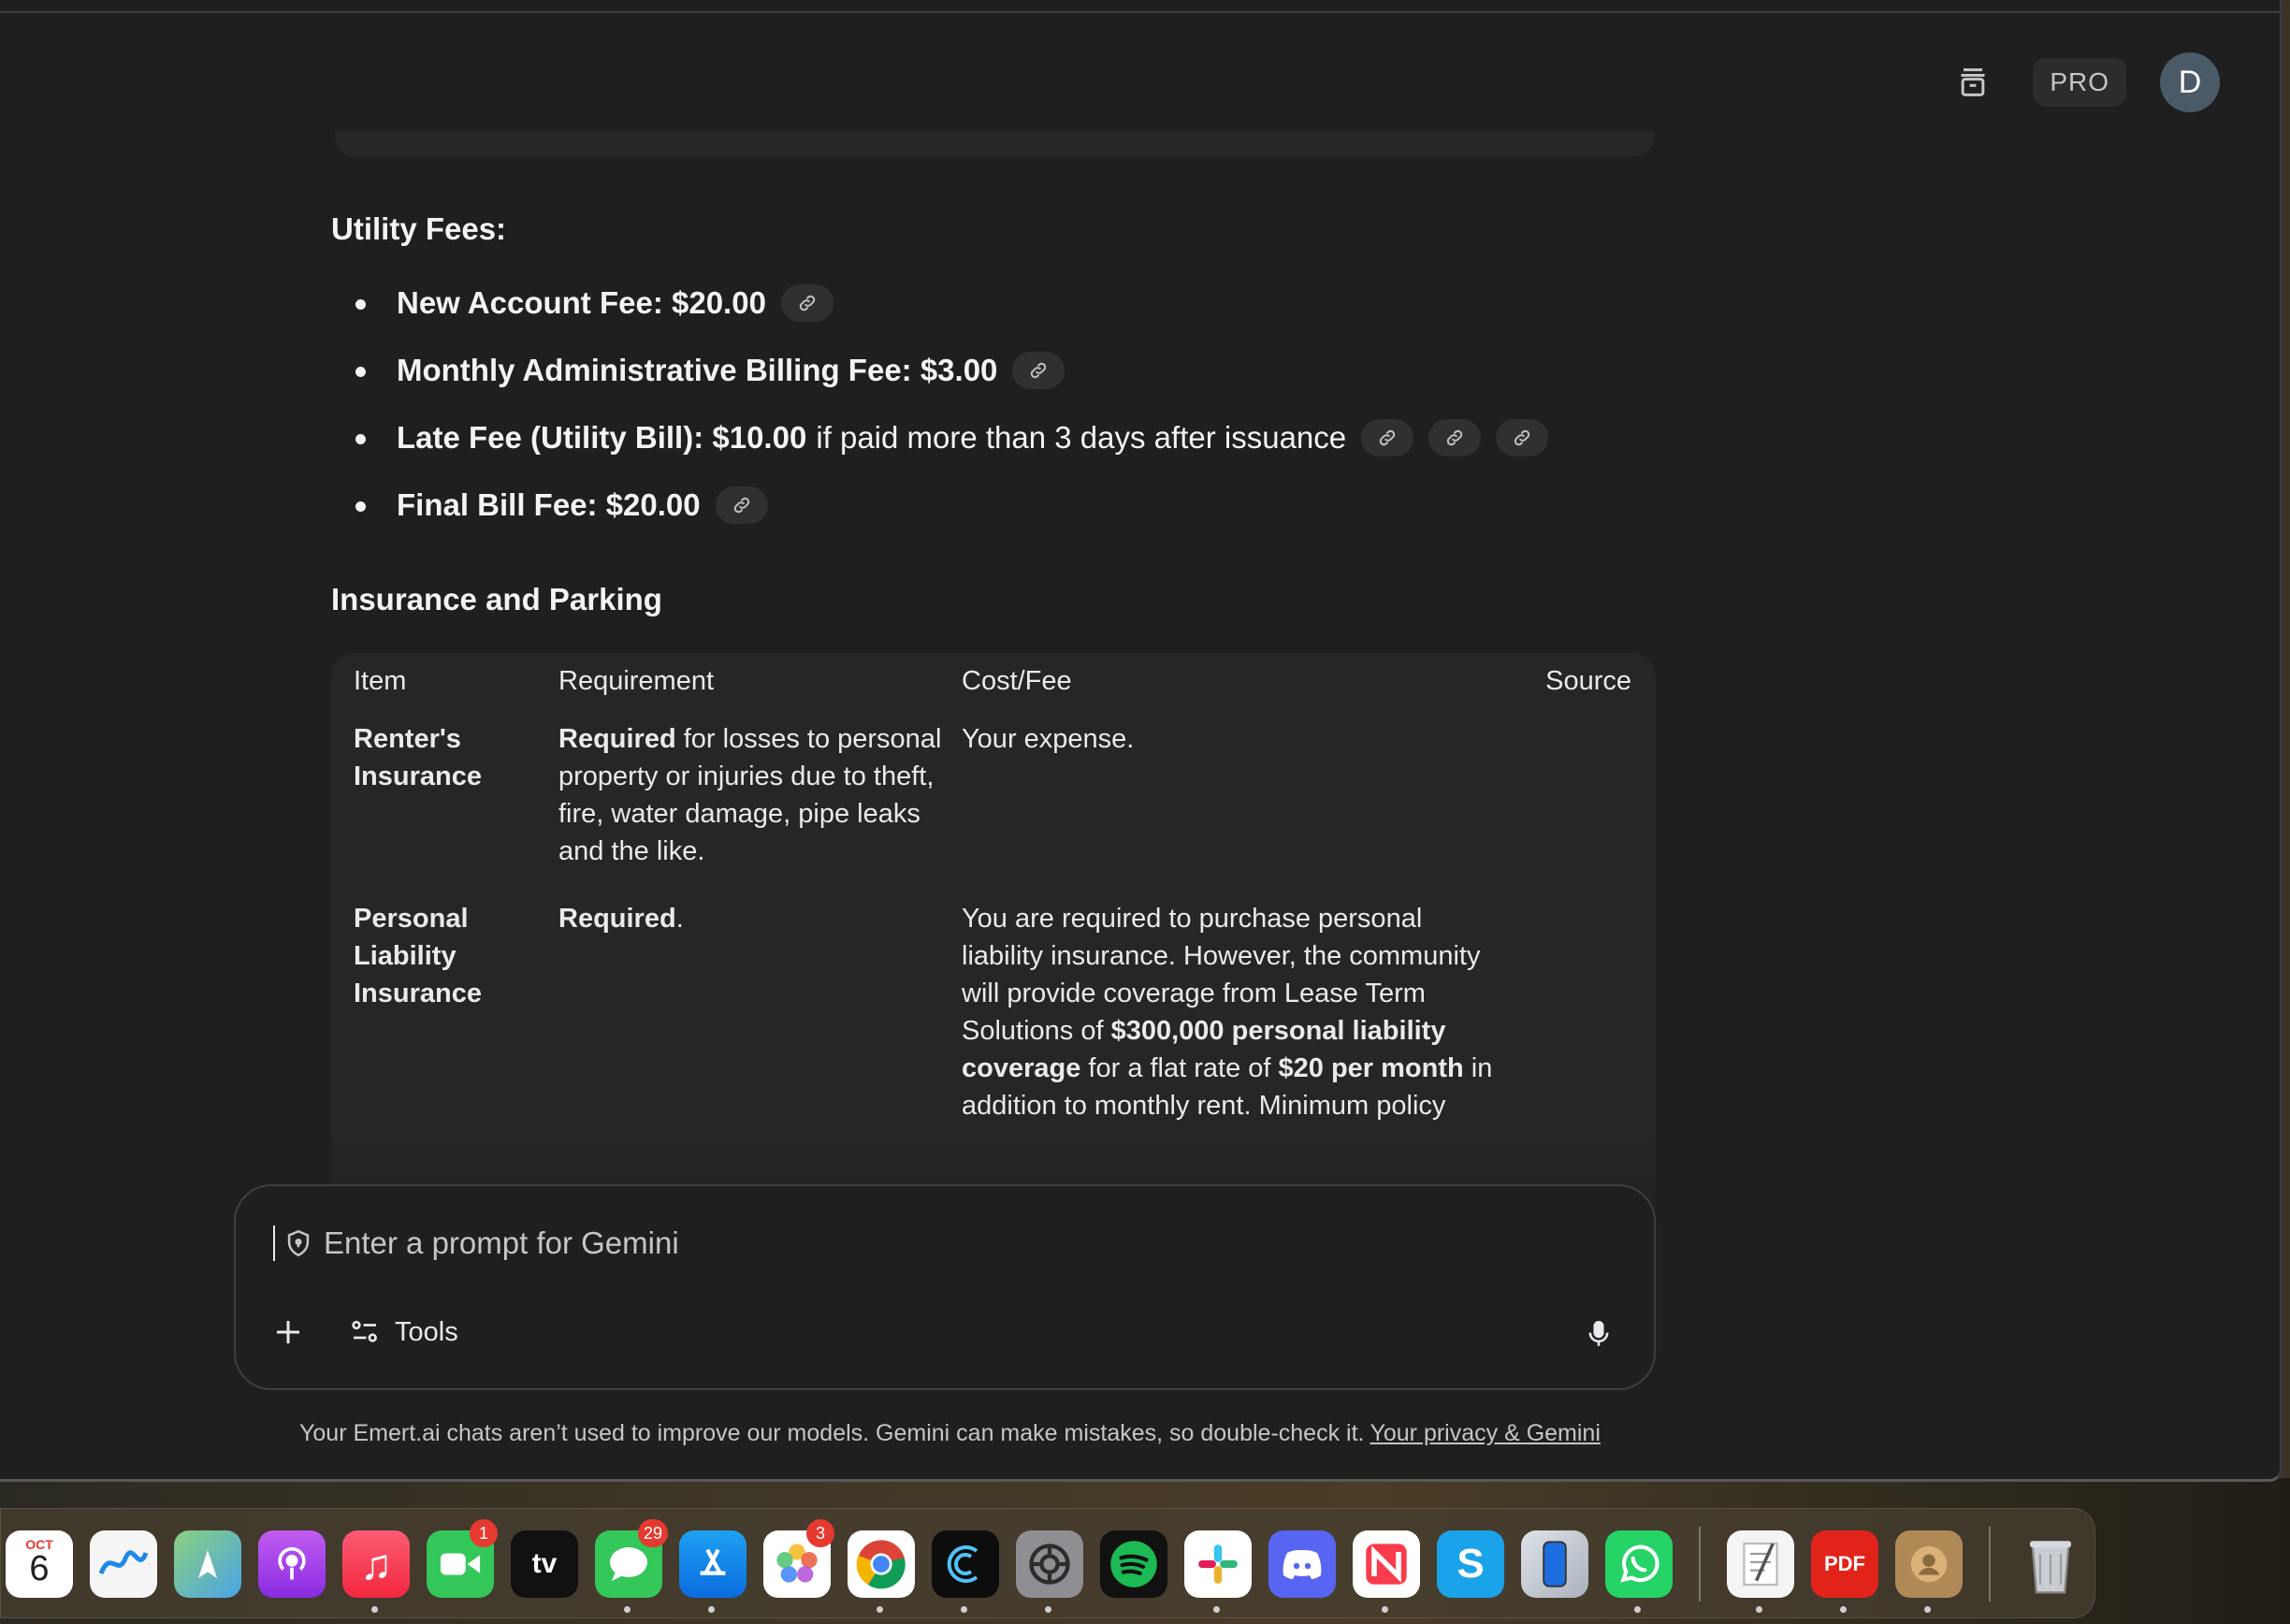 Image resolution: width=2290 pixels, height=1624 pixels. Describe the element at coordinates (380, 681) in the screenshot. I see `column-header-item: Item` at that location.